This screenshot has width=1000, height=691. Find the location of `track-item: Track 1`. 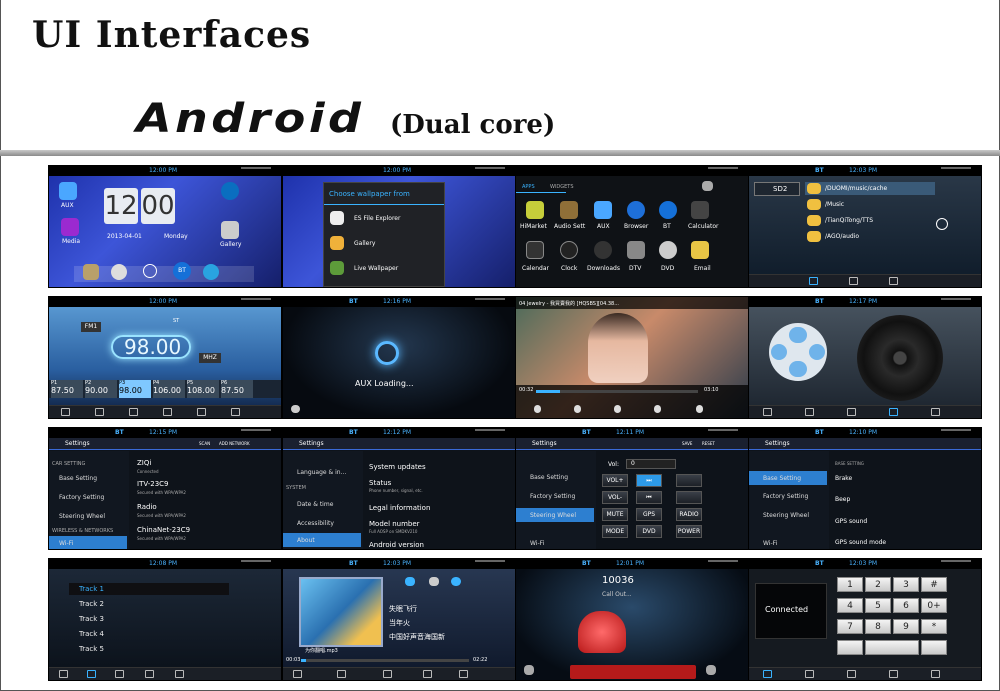

track-item: Track 1 is located at coordinates (91, 589).